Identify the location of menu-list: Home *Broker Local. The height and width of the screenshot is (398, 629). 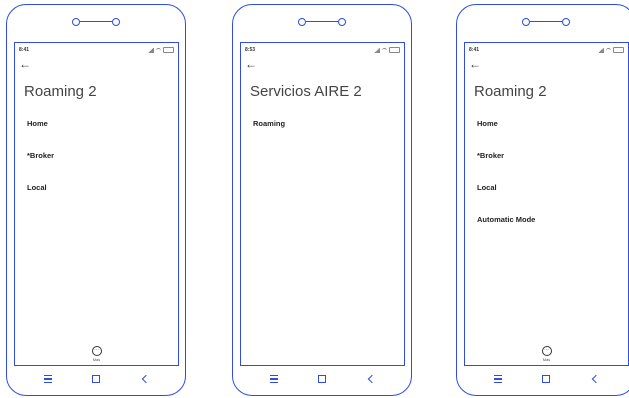
(99, 164).